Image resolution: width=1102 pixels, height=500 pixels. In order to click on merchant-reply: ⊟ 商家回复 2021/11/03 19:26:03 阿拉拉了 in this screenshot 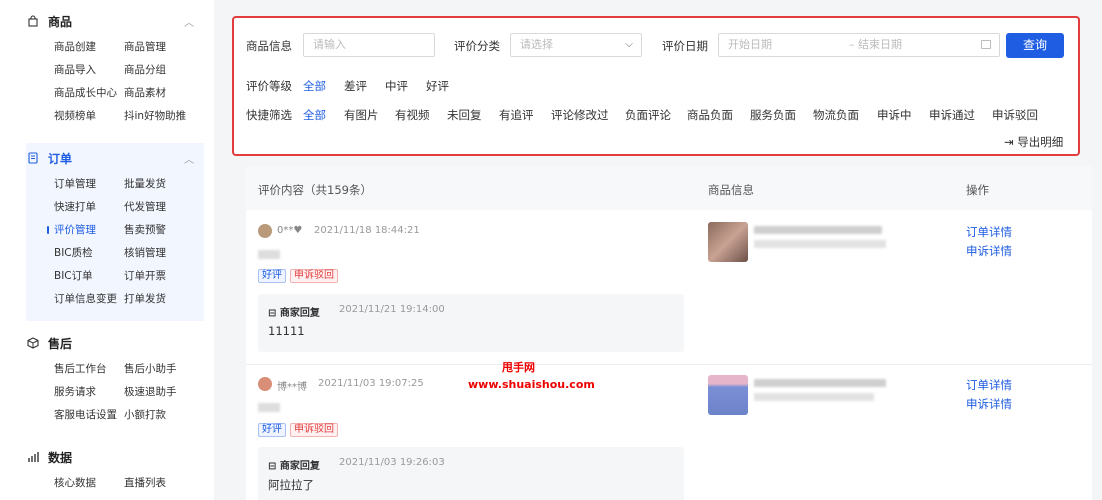, I will do `click(471, 473)`.